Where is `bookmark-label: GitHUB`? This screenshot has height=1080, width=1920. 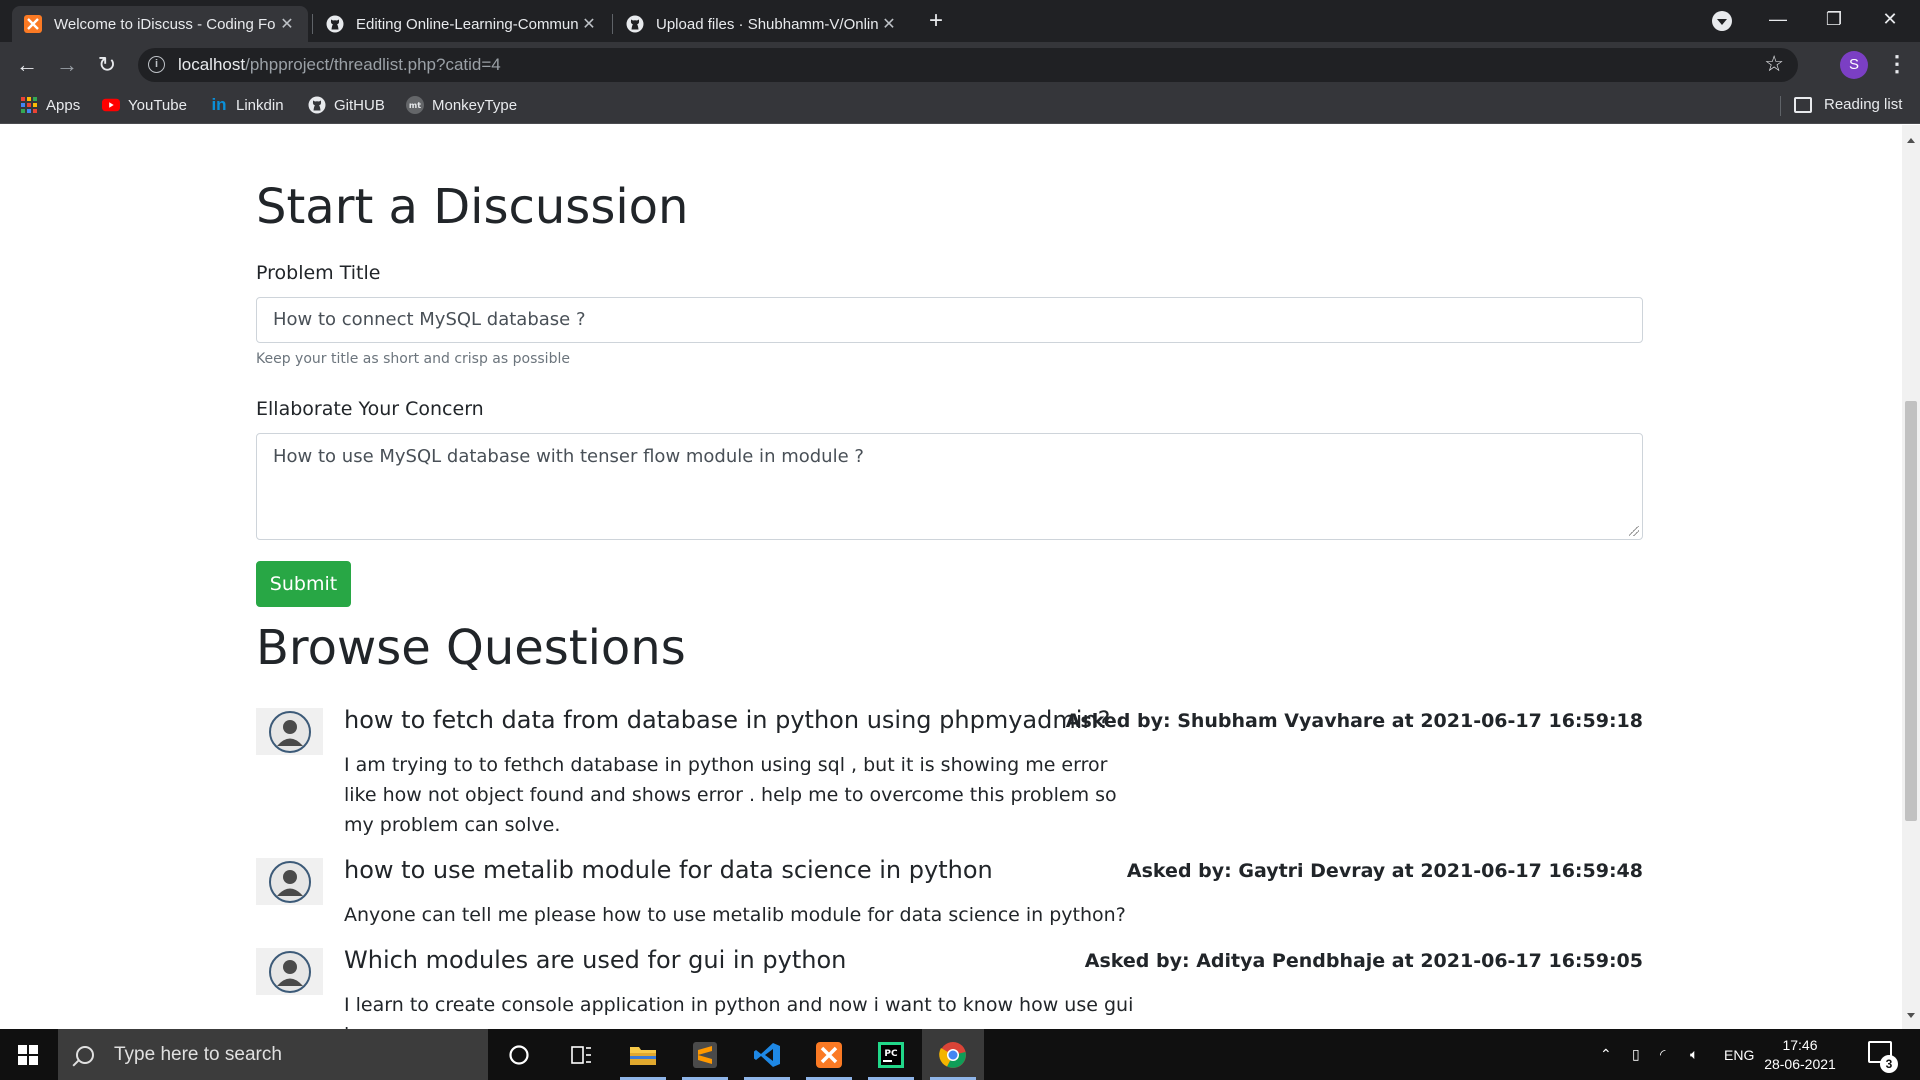
bookmark-label: GitHUB is located at coordinates (359, 105).